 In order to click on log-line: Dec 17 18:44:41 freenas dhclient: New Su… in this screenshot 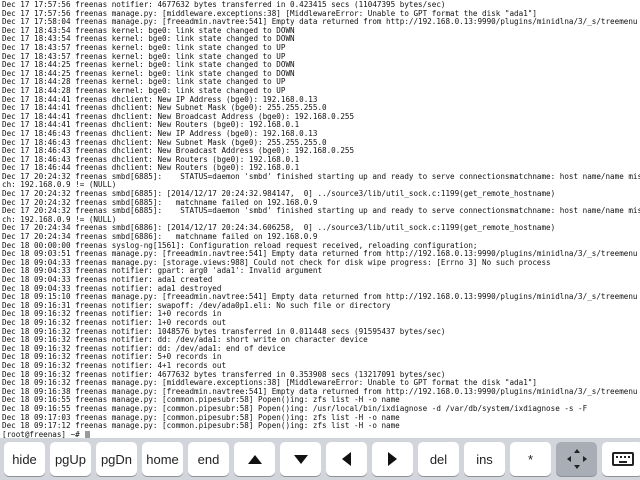, I will do `click(164, 108)`.